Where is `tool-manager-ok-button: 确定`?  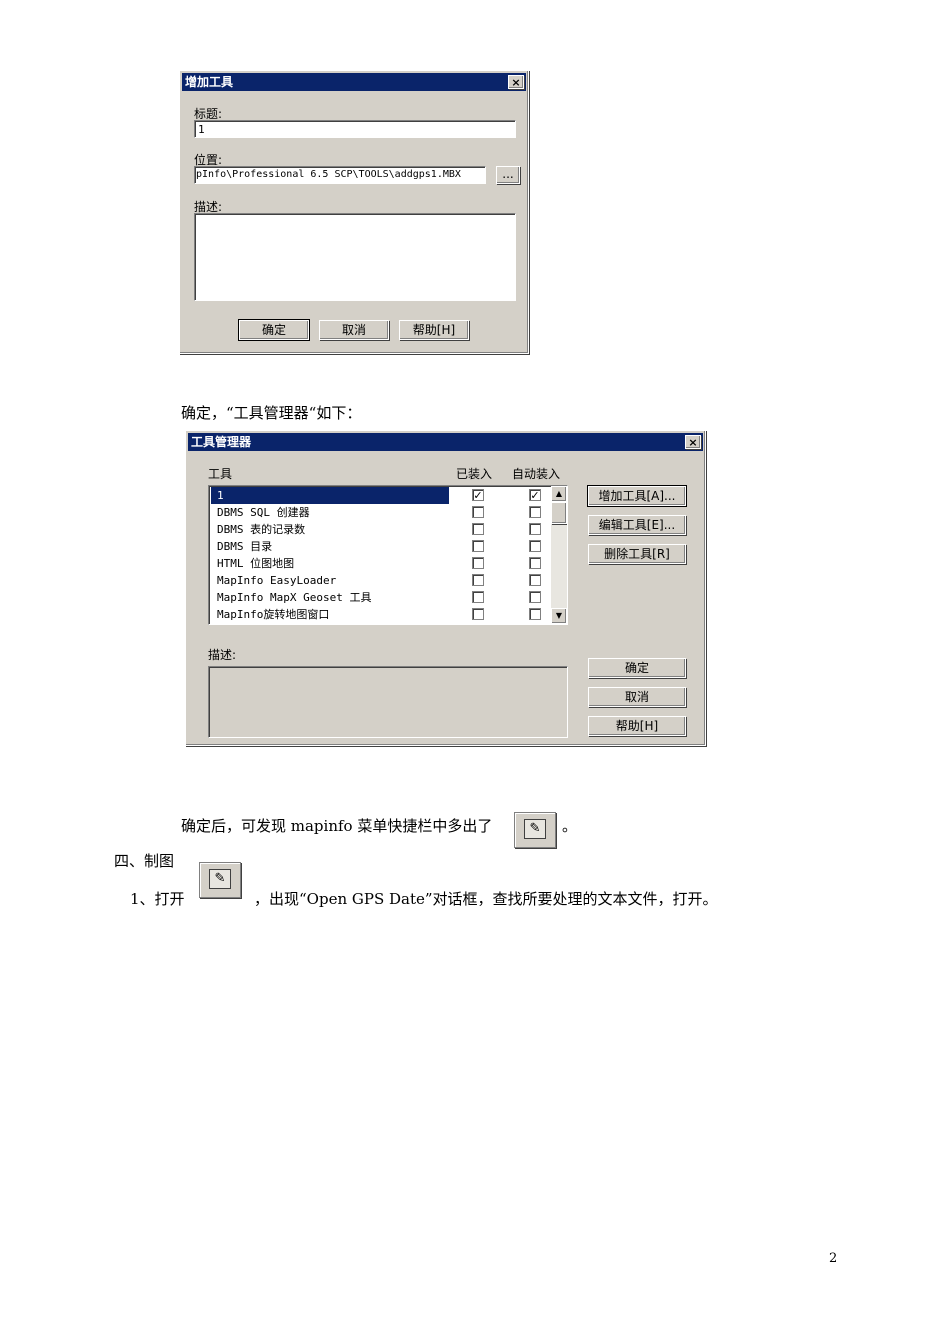 tool-manager-ok-button: 确定 is located at coordinates (637, 668).